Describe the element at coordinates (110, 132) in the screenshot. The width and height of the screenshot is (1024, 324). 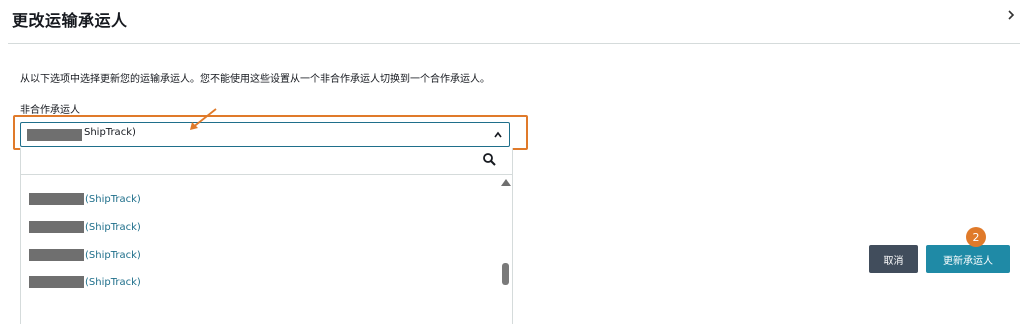
I see `selected-carrier-value: ShipTrack)` at that location.